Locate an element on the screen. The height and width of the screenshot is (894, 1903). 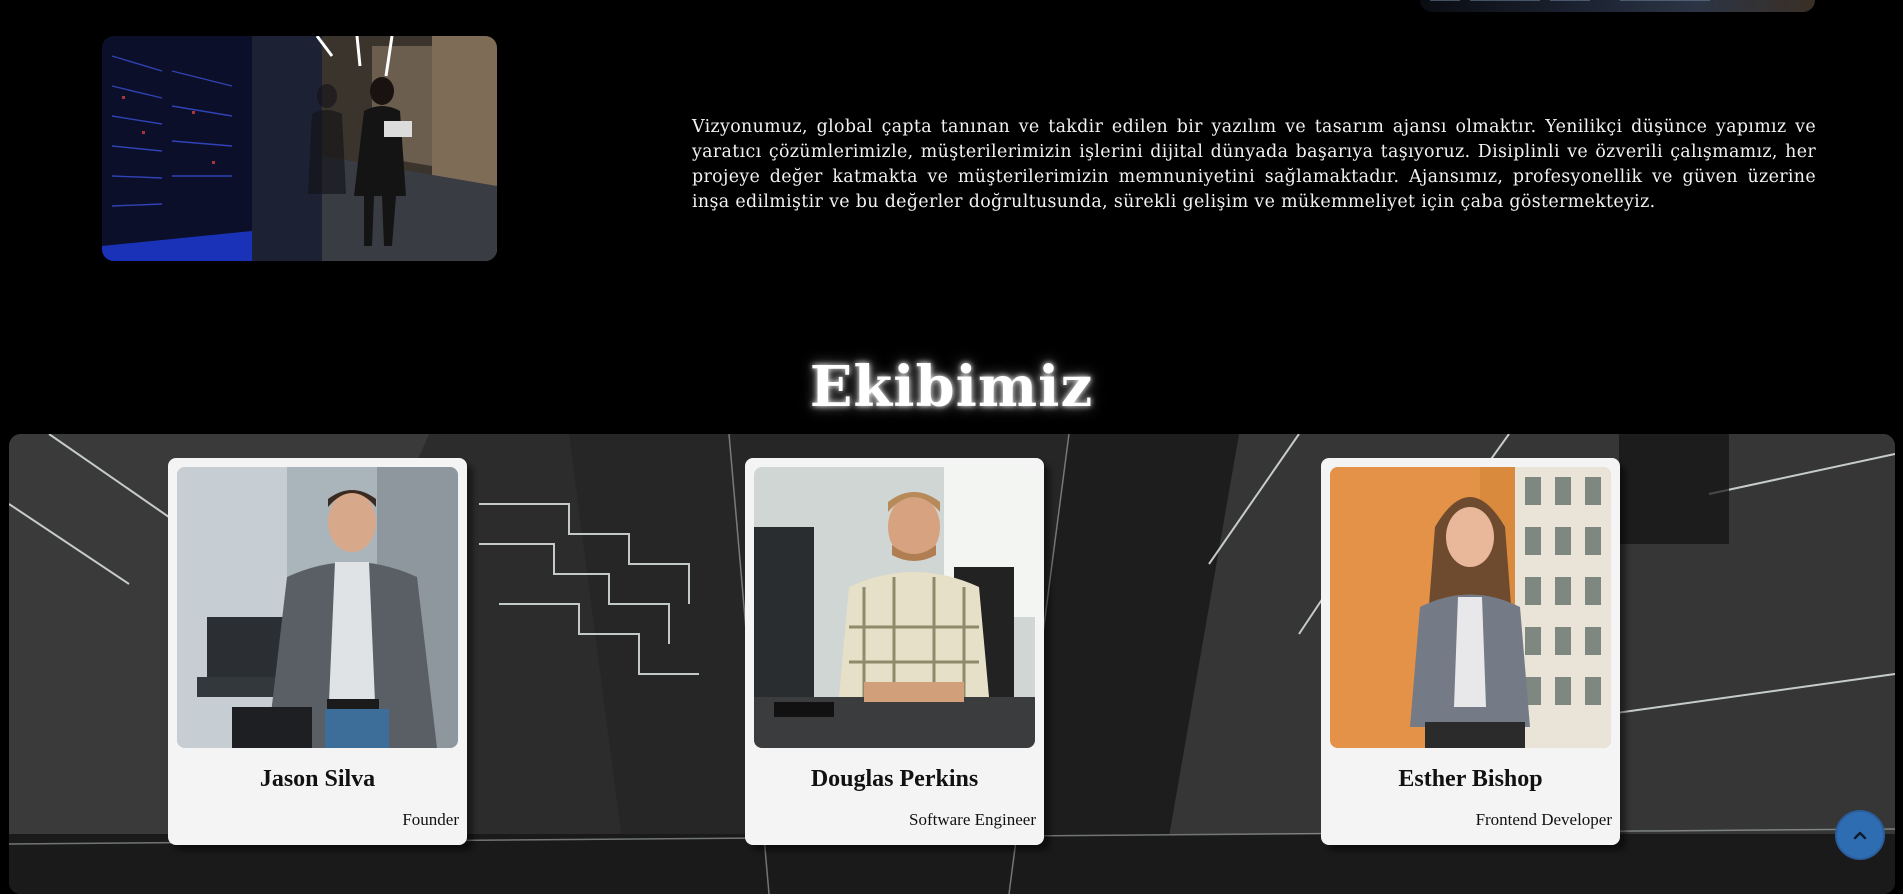
team-card-jason-silva: Jason Silva Founder is located at coordinates (317, 651).